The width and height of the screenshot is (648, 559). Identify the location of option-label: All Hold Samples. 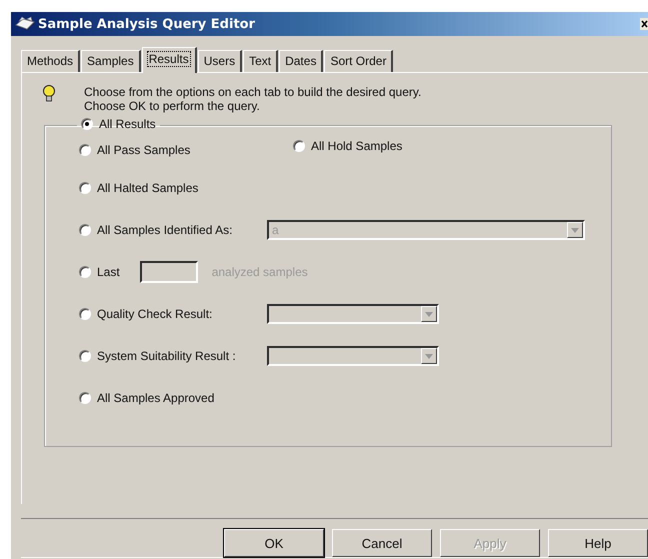
(357, 146).